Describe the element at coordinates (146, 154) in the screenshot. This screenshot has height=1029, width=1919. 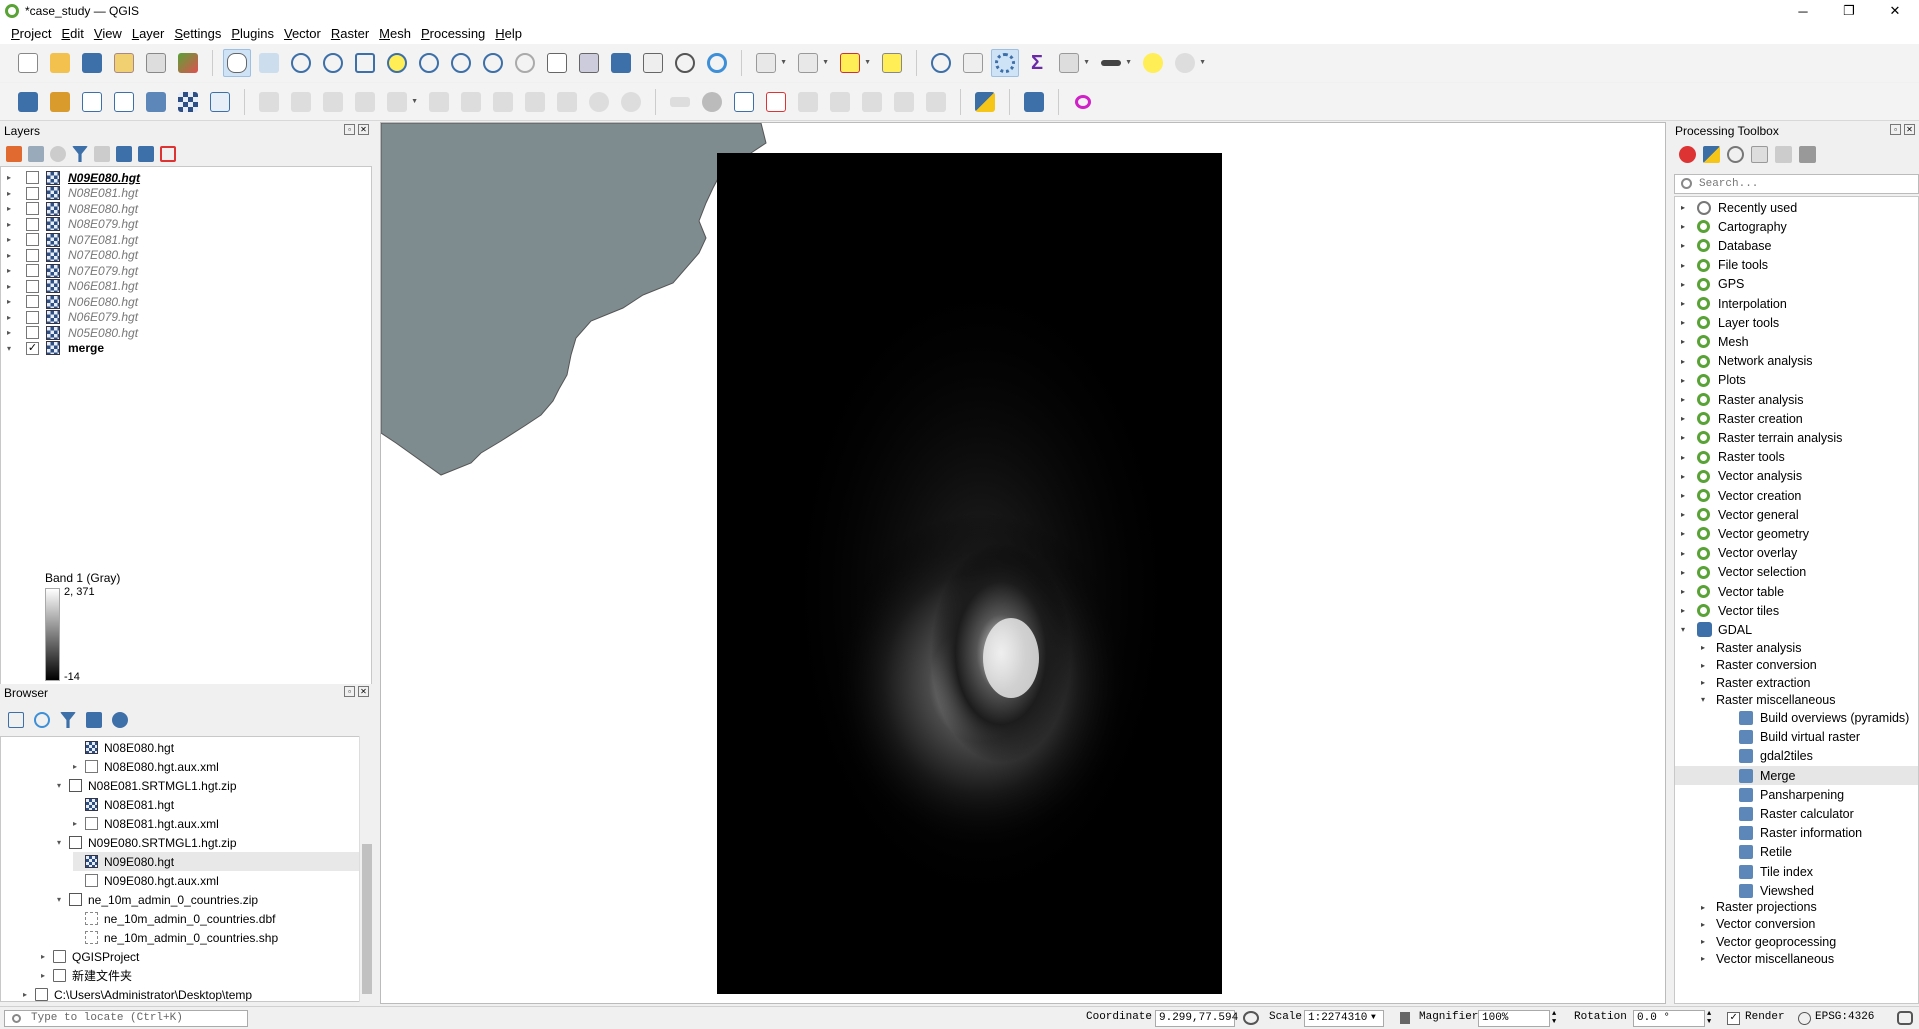
I see `collapse-all-icon` at that location.